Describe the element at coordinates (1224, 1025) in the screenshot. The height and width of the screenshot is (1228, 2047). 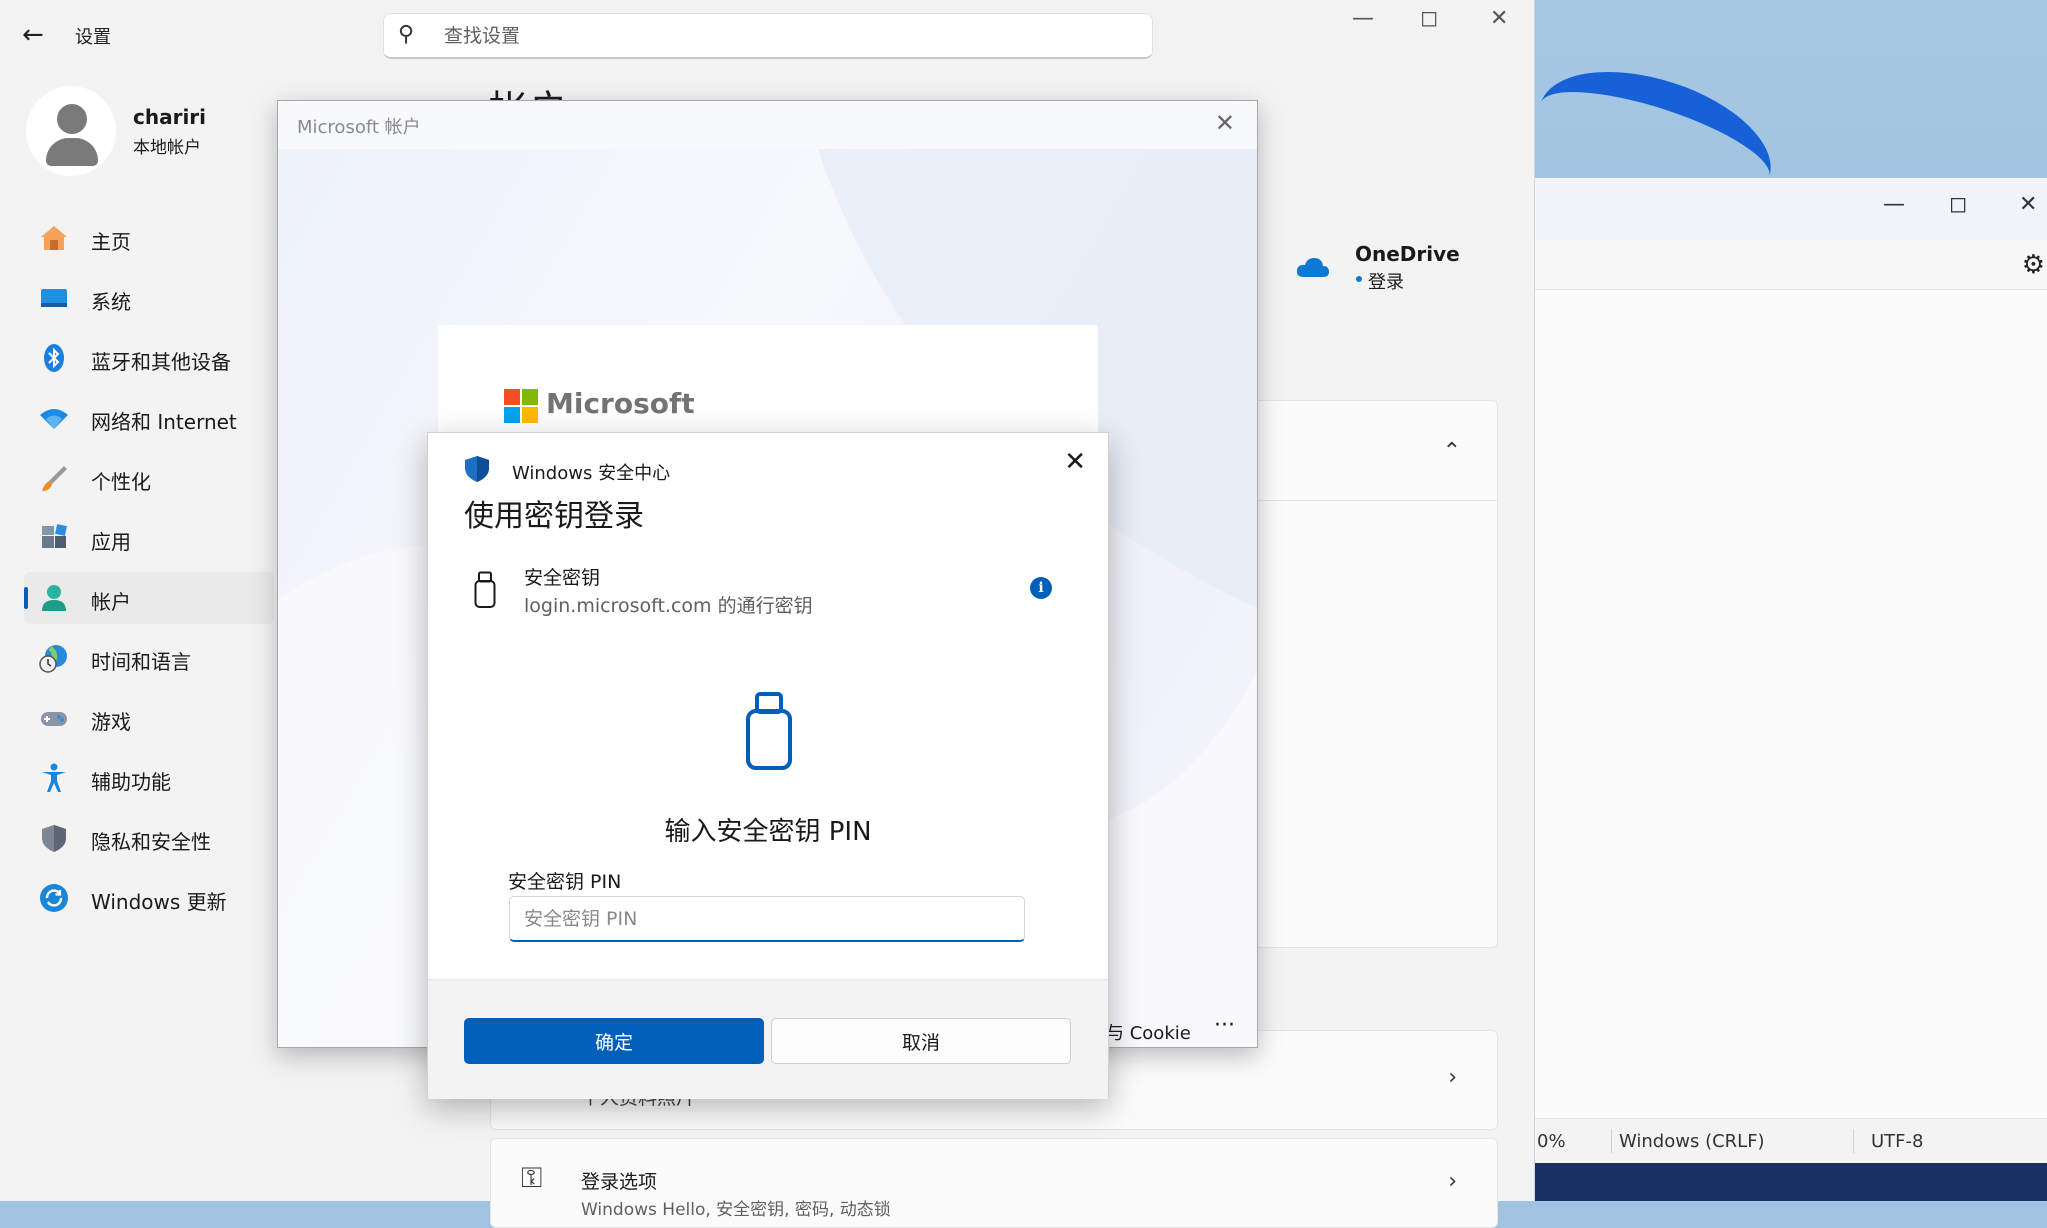
I see `more-options-icon: ···` at that location.